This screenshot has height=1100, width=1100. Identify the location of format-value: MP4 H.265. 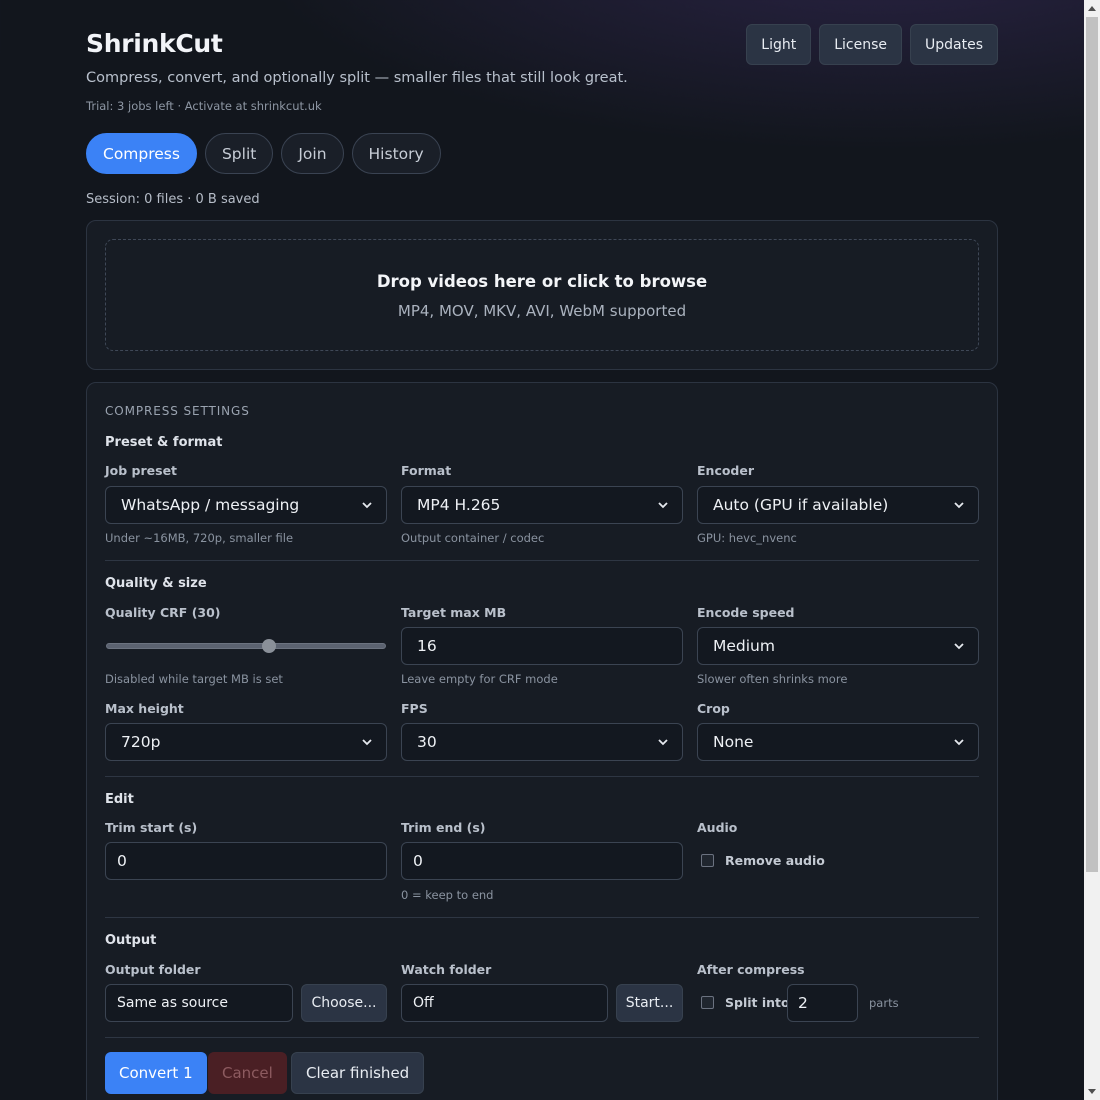
(459, 505).